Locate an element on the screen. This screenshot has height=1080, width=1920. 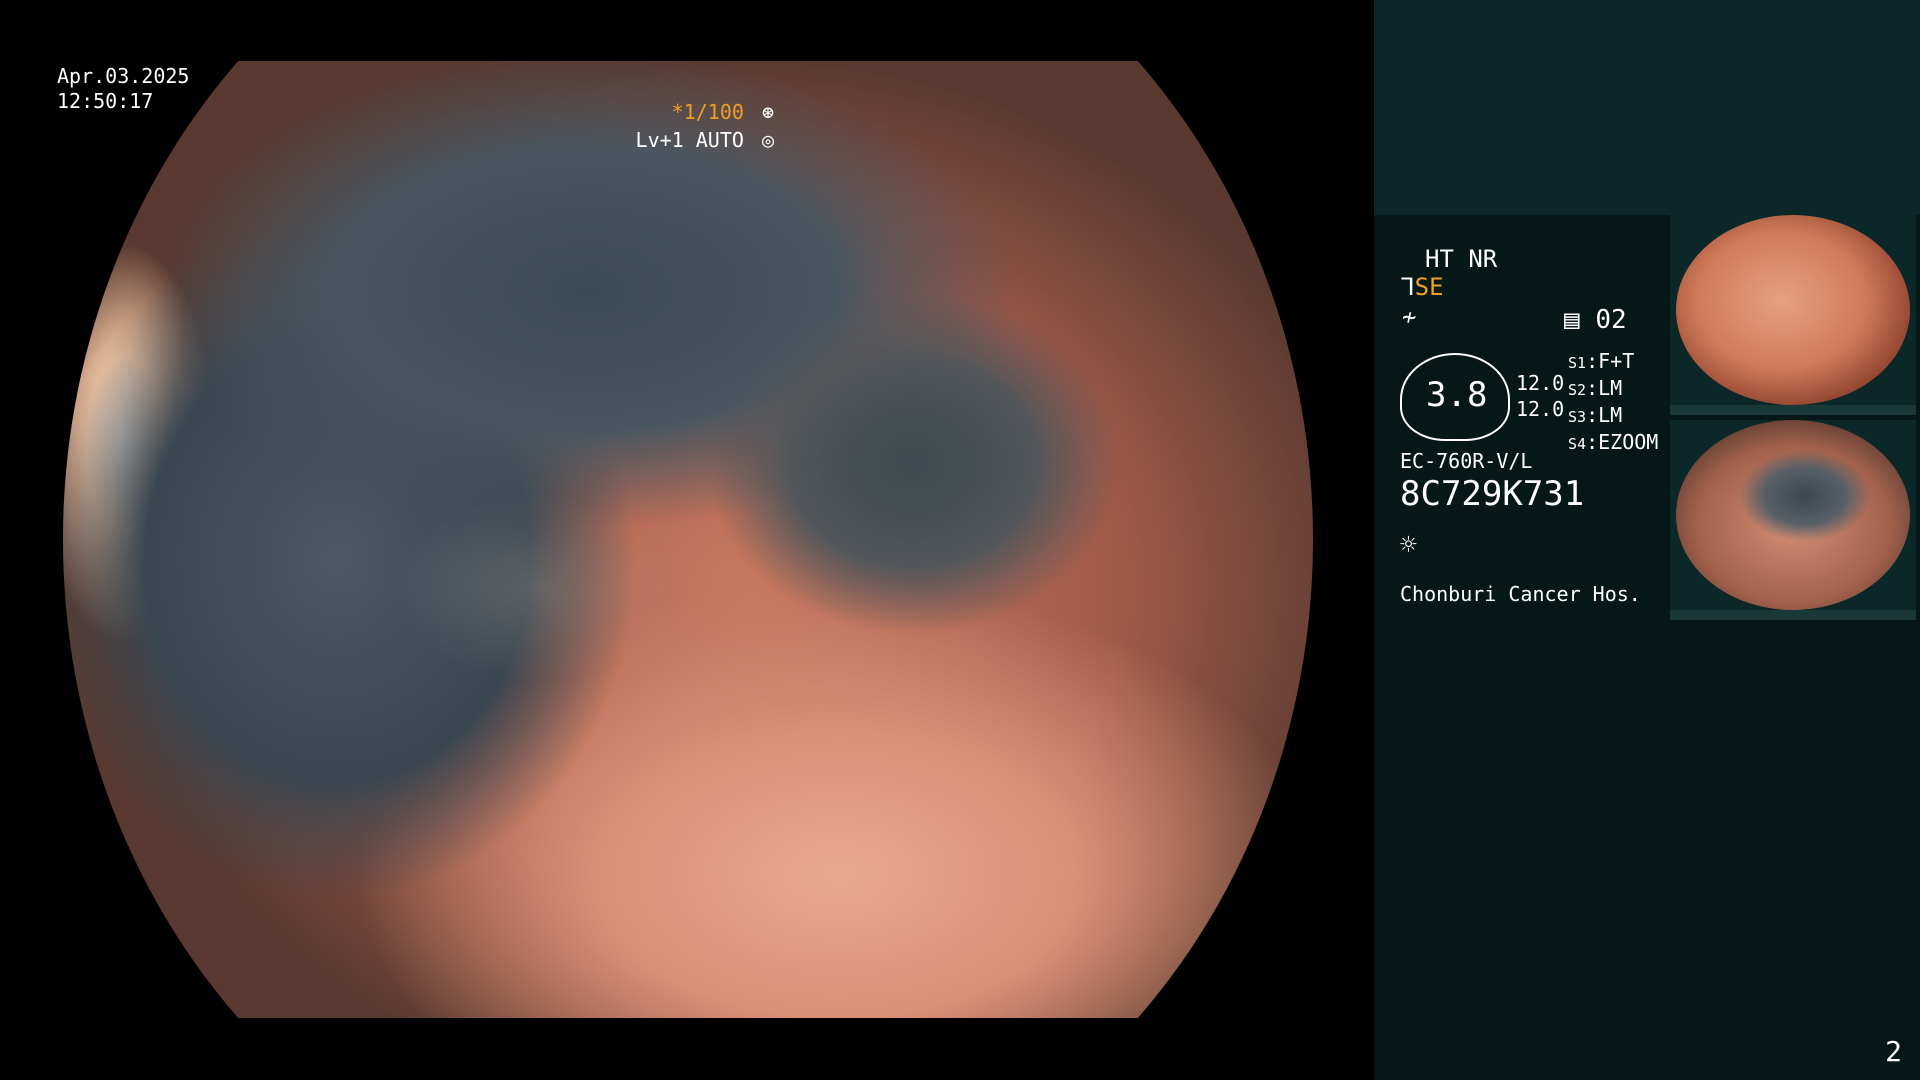
value-badge: 3.8 is located at coordinates (1455, 397).